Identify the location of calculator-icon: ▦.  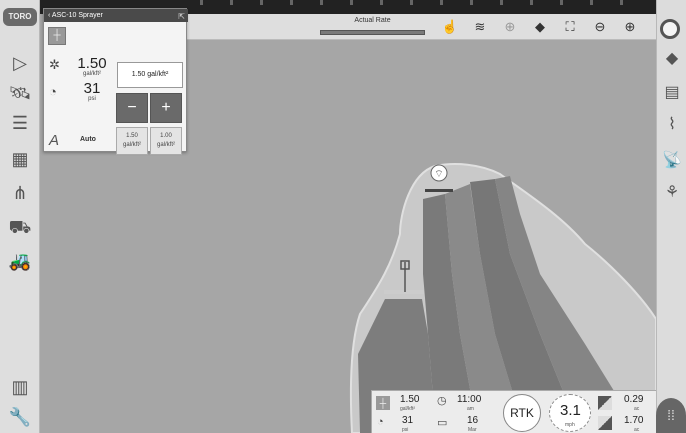
(20, 159).